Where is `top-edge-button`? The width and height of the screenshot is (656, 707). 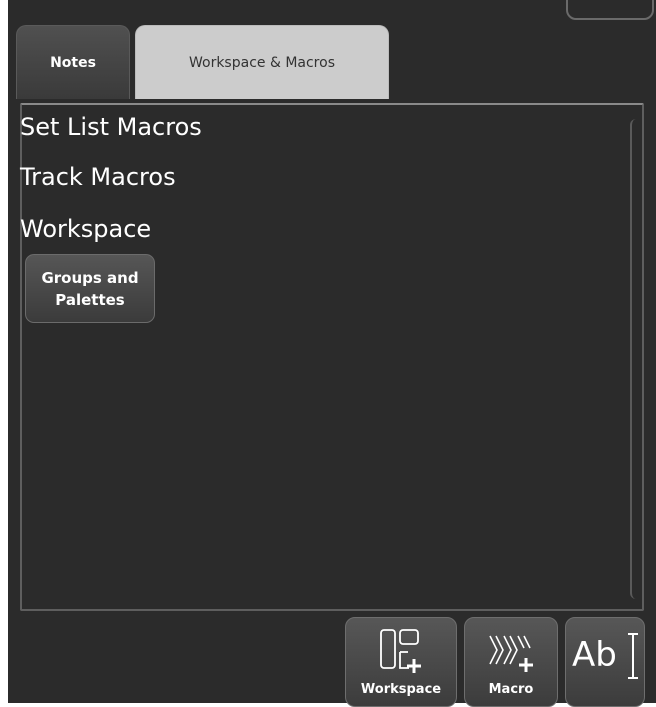
top-edge-button is located at coordinates (610, 10).